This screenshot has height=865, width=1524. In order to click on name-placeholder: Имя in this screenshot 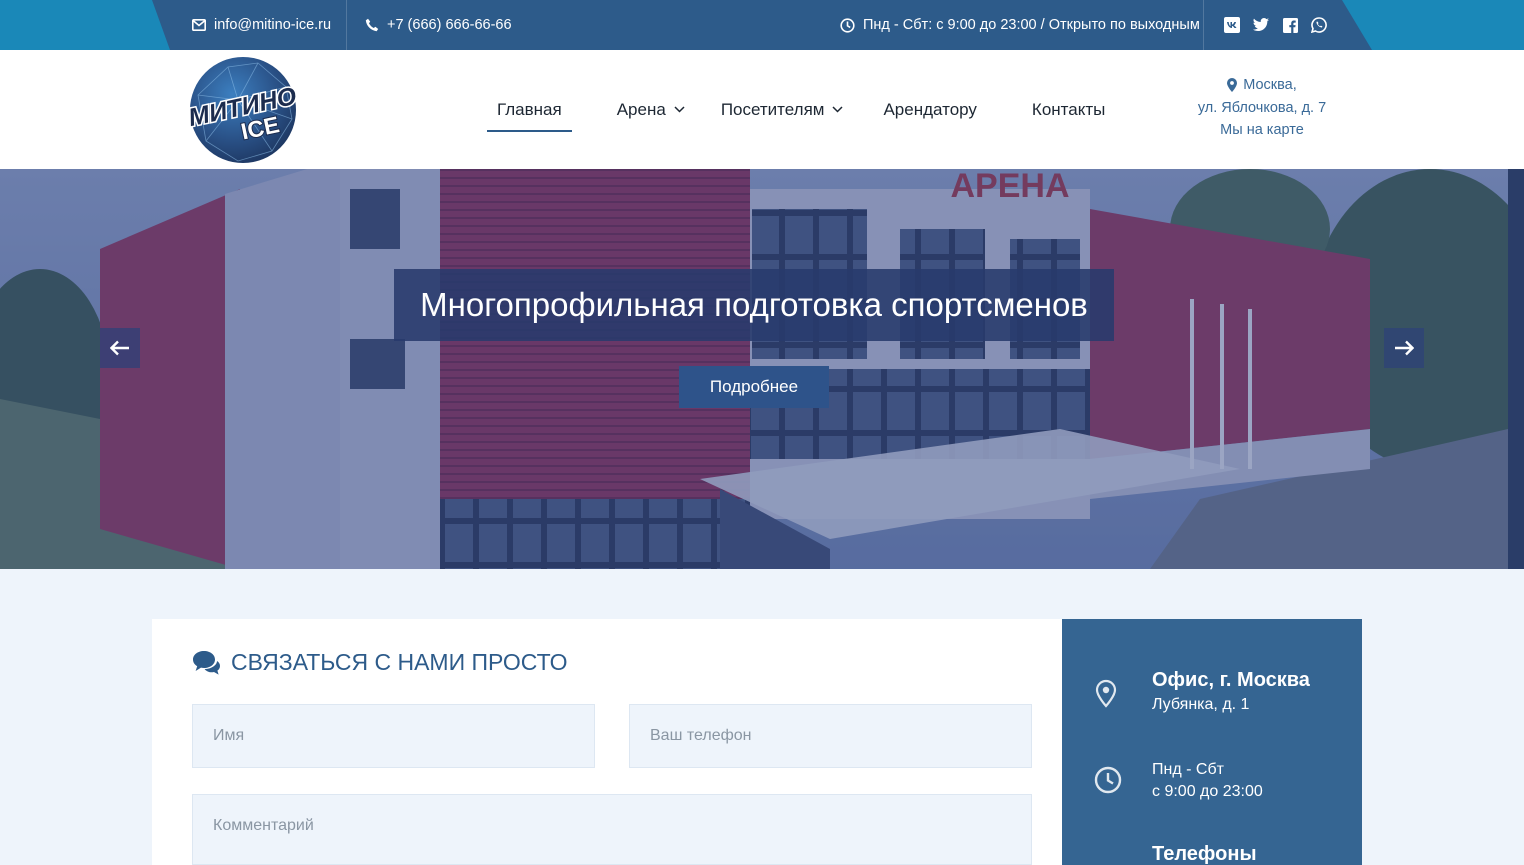, I will do `click(229, 735)`.